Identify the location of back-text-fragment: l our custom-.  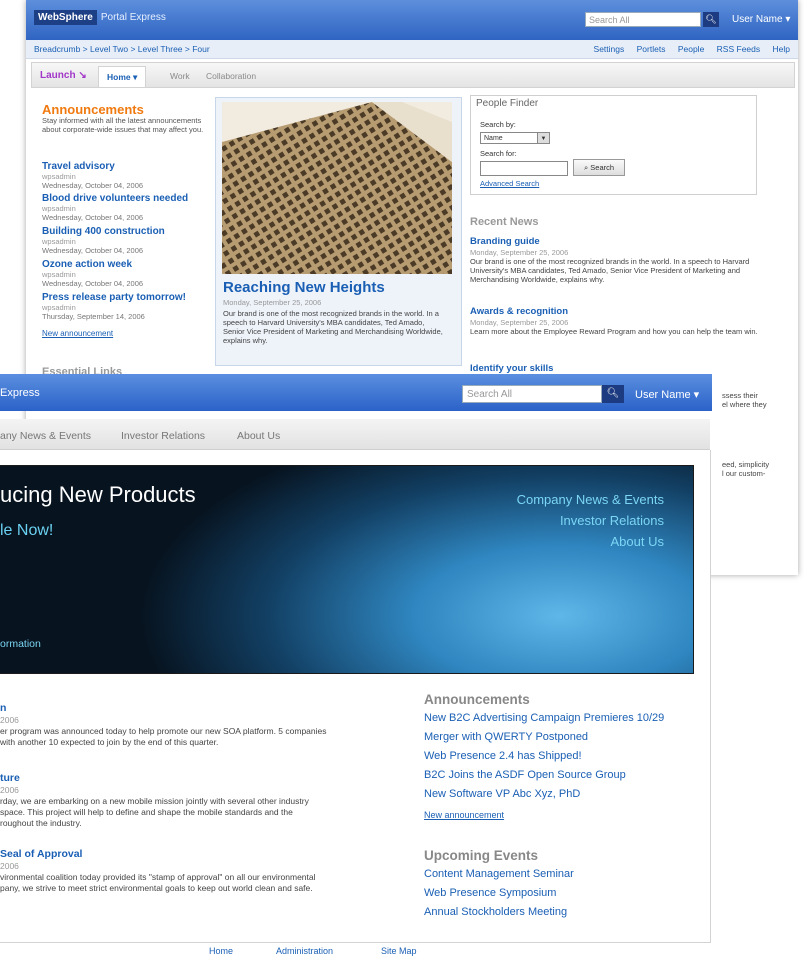
(744, 473).